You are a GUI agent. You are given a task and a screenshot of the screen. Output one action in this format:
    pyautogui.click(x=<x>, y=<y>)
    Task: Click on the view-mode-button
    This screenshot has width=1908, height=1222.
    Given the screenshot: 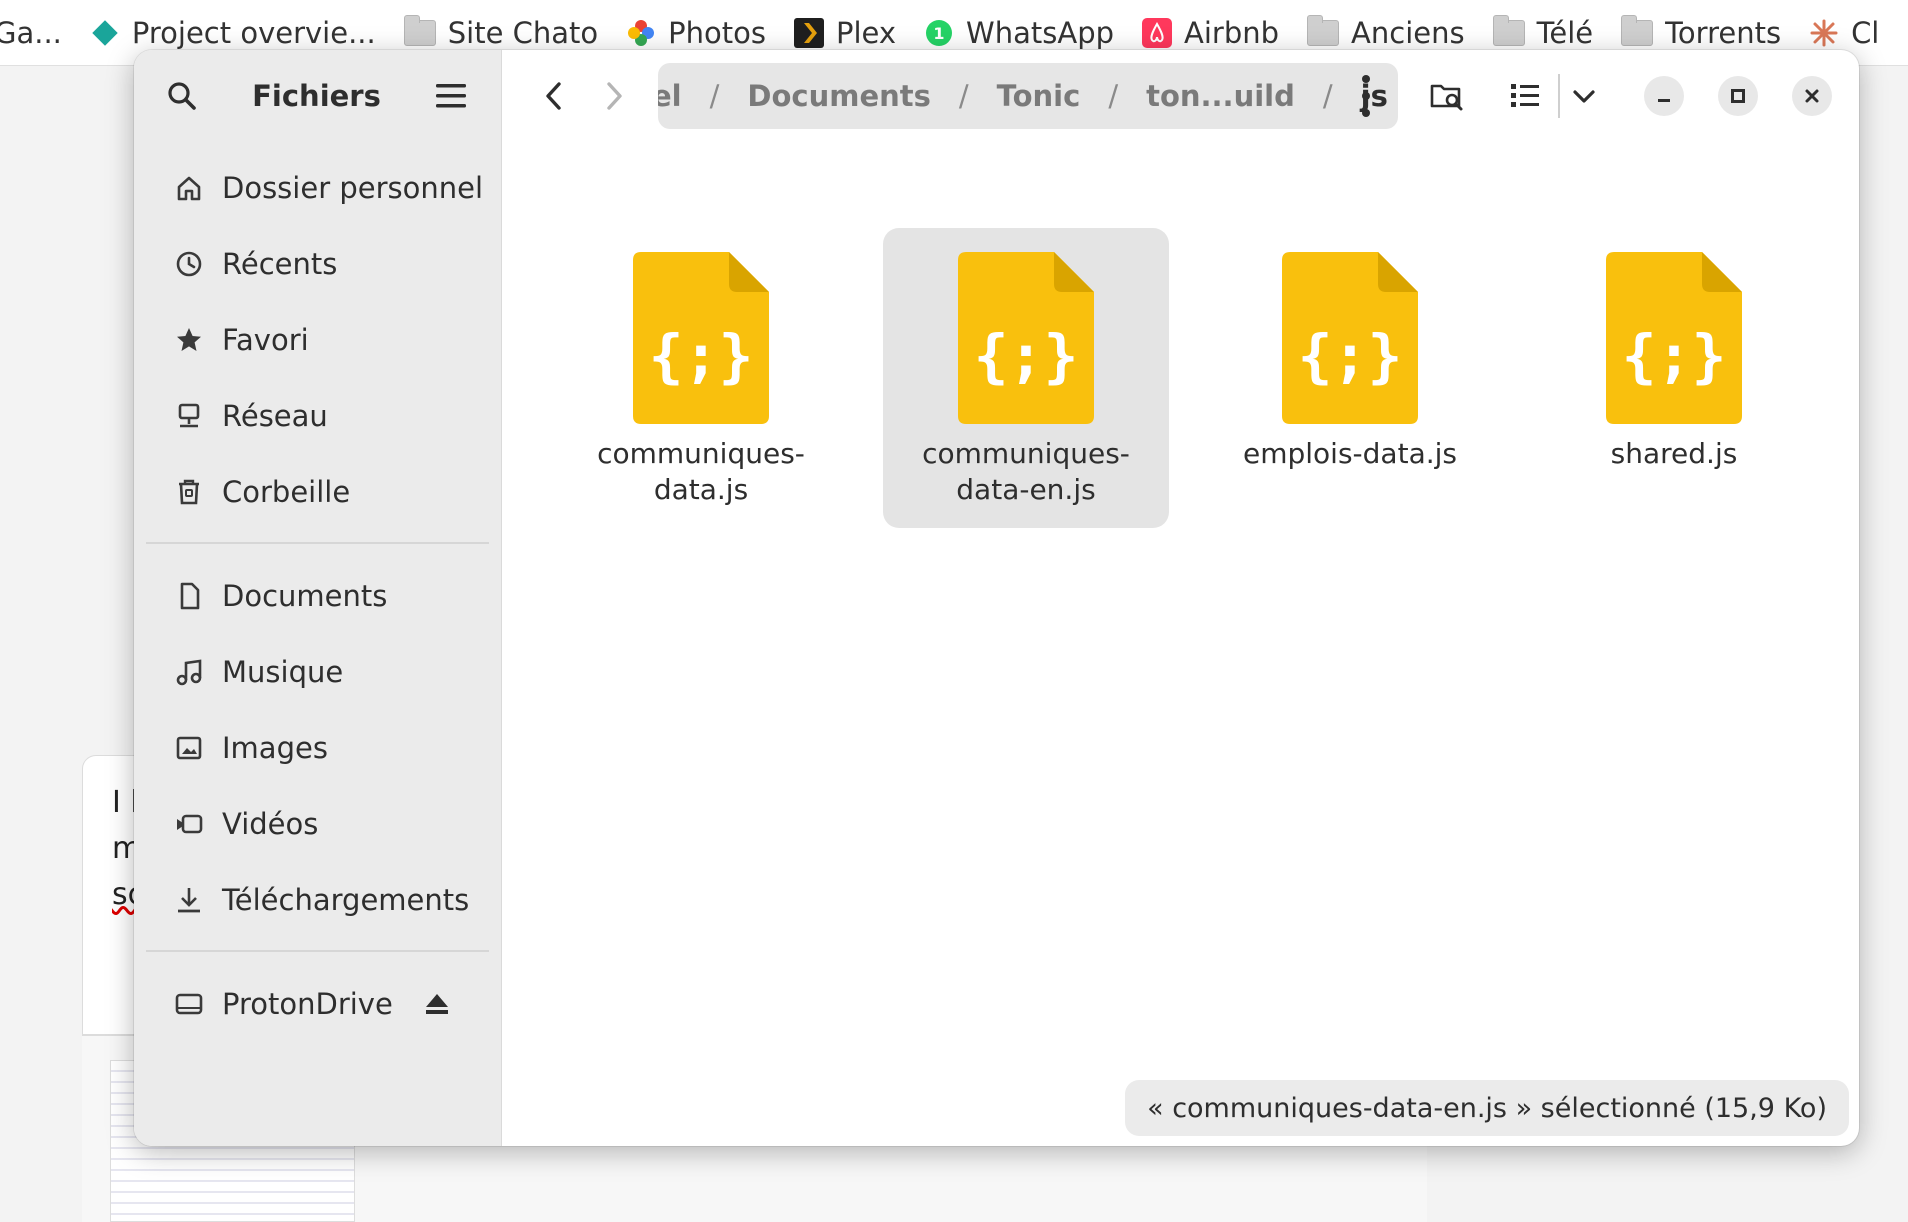 What is the action you would take?
    pyautogui.click(x=1525, y=96)
    